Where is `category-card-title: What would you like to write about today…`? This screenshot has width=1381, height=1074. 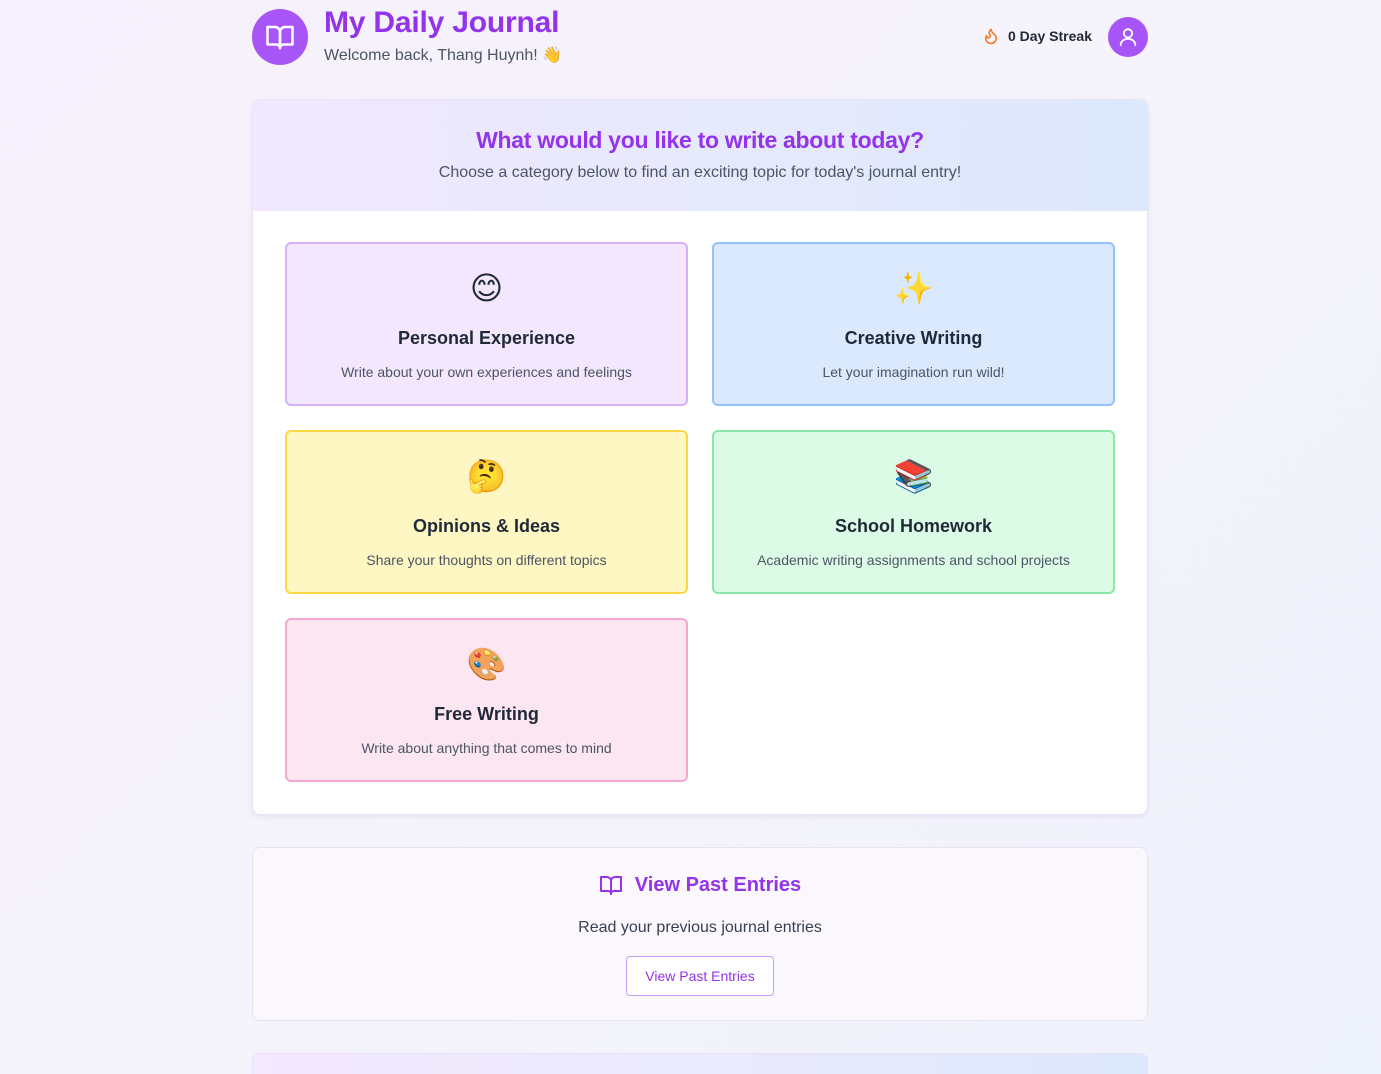 category-card-title: What would you like to write about today… is located at coordinates (700, 140).